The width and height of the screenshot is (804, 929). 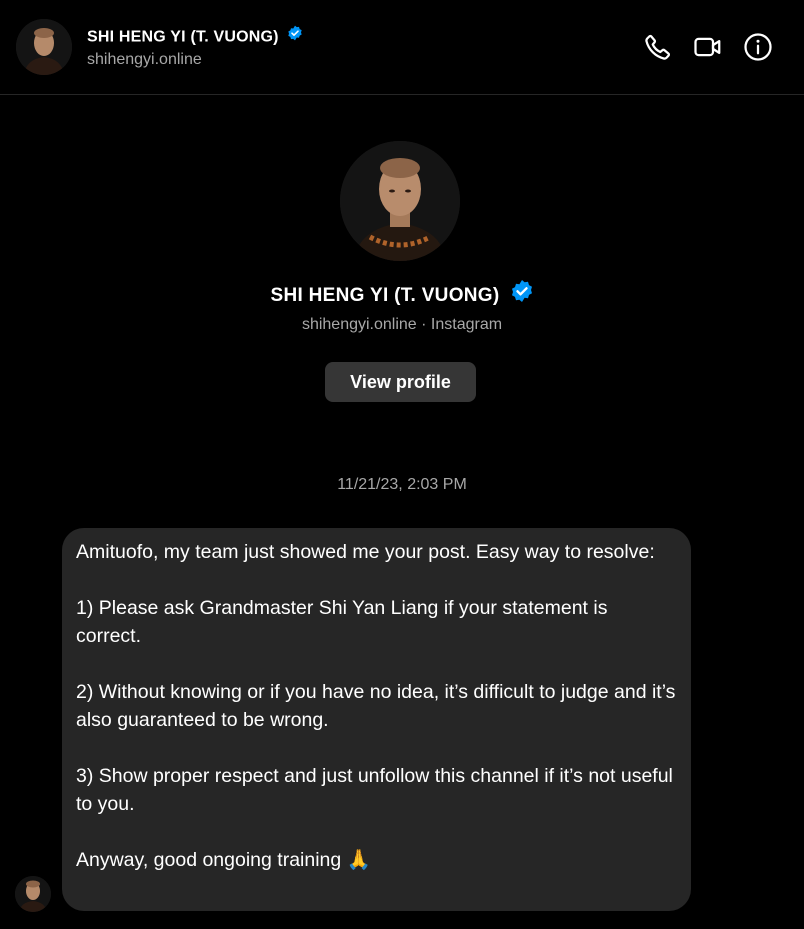 What do you see at coordinates (400, 201) in the screenshot?
I see `profile-avatar` at bounding box center [400, 201].